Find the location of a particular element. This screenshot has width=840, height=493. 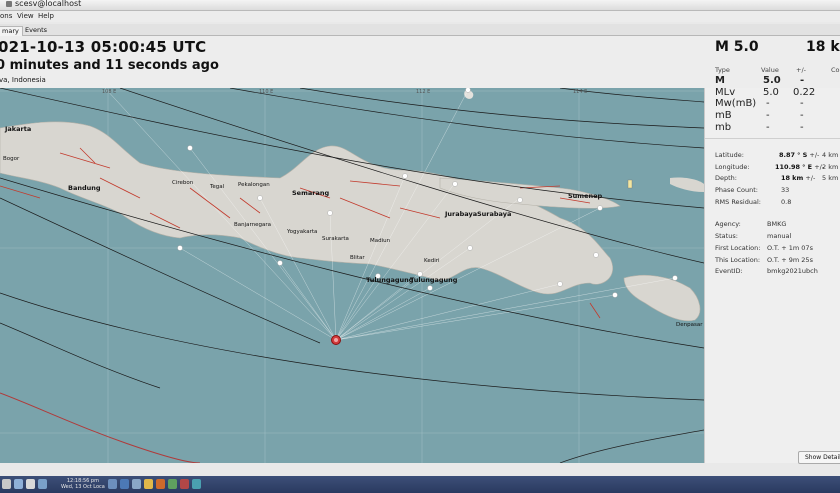

mag-row-value: 5.0 is located at coordinates (772, 80).